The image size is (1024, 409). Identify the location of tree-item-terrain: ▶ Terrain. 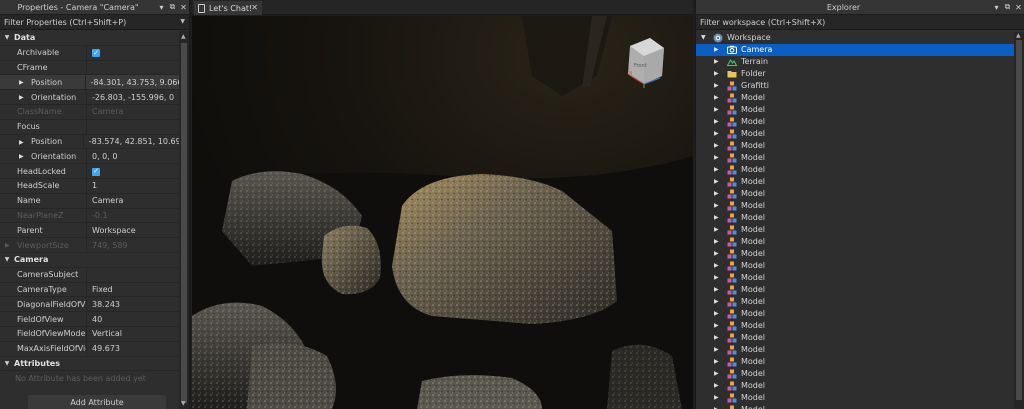
(855, 62).